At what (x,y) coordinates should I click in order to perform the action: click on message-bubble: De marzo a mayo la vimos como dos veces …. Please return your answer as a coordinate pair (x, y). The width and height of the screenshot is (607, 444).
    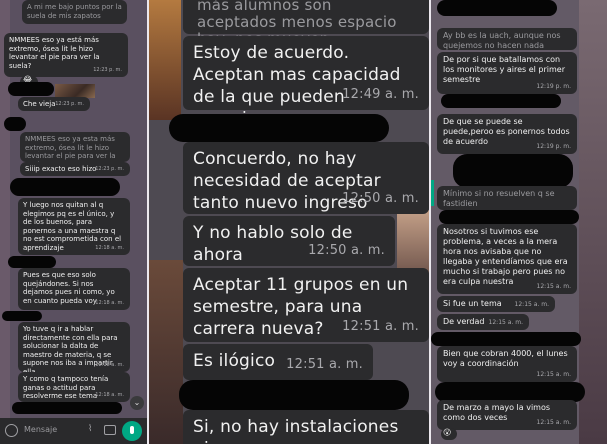
    Looking at the image, I should click on (507, 415).